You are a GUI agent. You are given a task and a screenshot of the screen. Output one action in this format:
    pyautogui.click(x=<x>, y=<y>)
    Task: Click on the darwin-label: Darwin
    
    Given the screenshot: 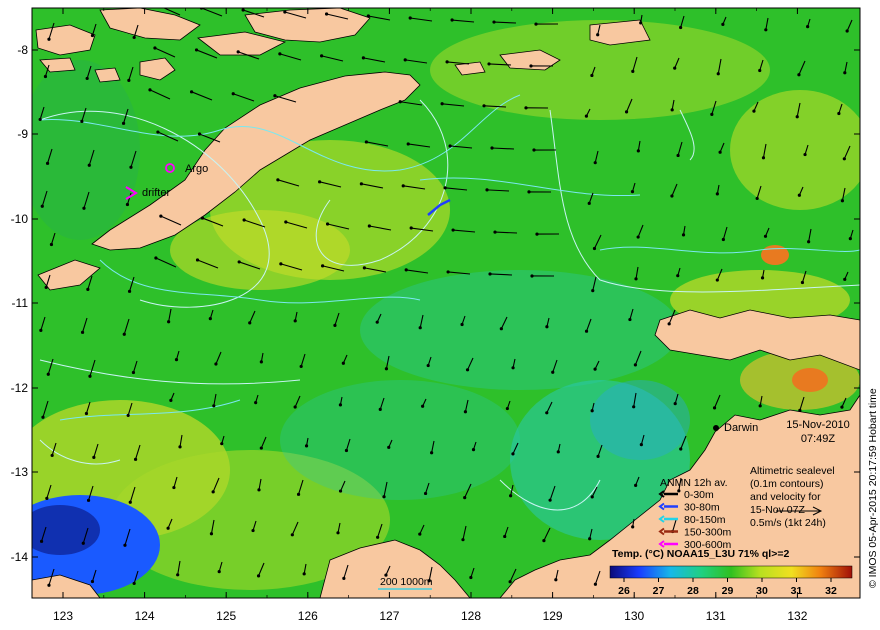 What is the action you would take?
    pyautogui.click(x=741, y=428)
    